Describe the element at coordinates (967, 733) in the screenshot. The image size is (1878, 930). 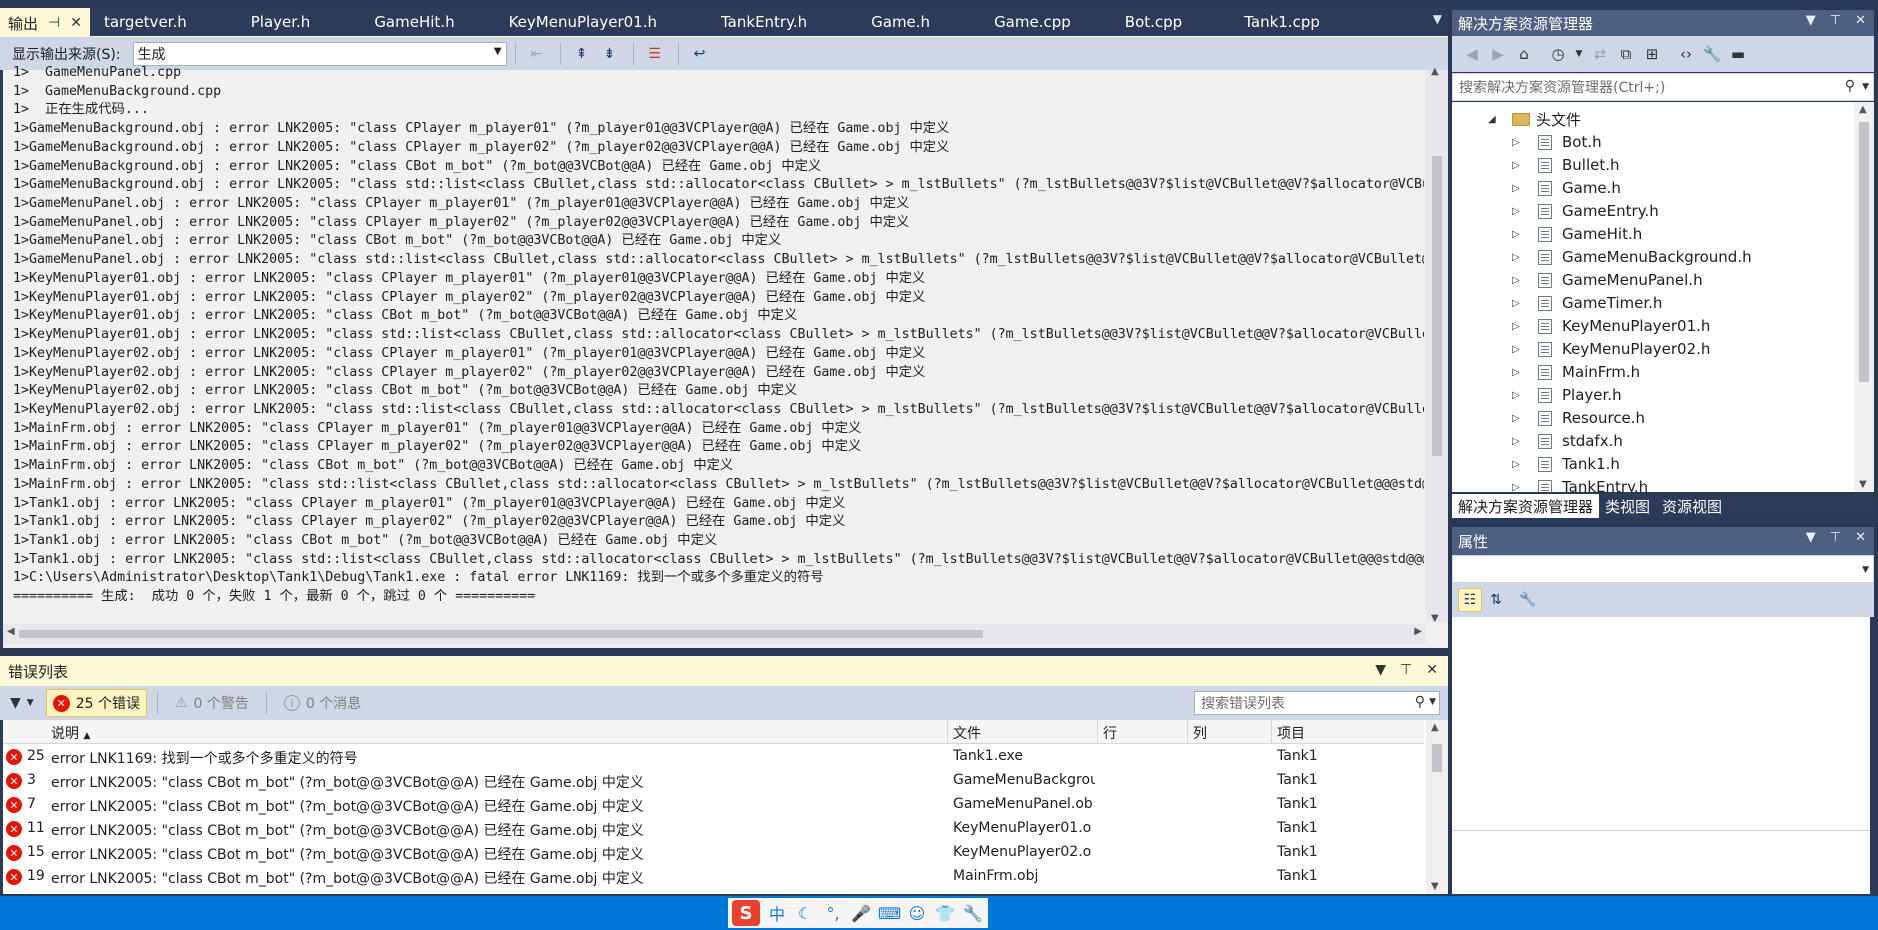
I see `column-file: 文件` at that location.